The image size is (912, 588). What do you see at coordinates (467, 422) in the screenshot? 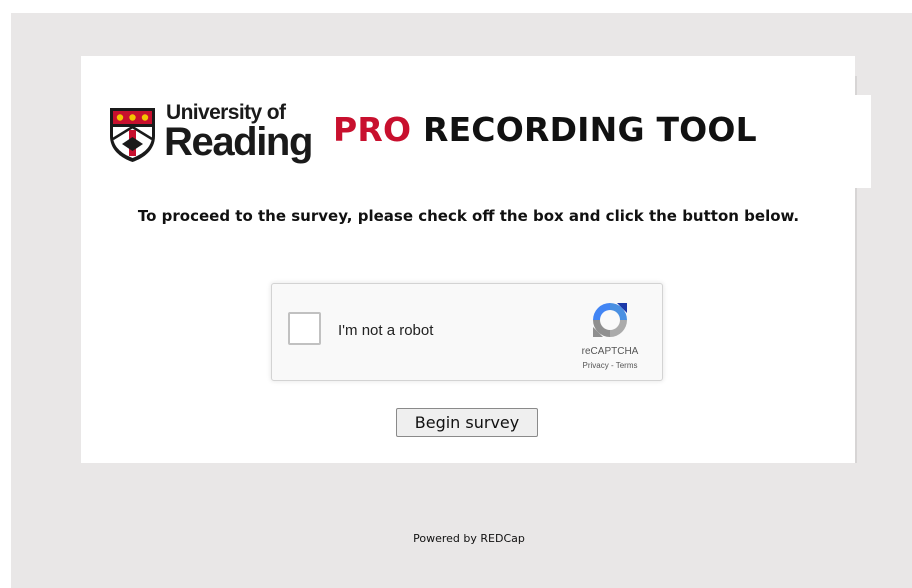
I see `begin-survey-button: Begin survey` at bounding box center [467, 422].